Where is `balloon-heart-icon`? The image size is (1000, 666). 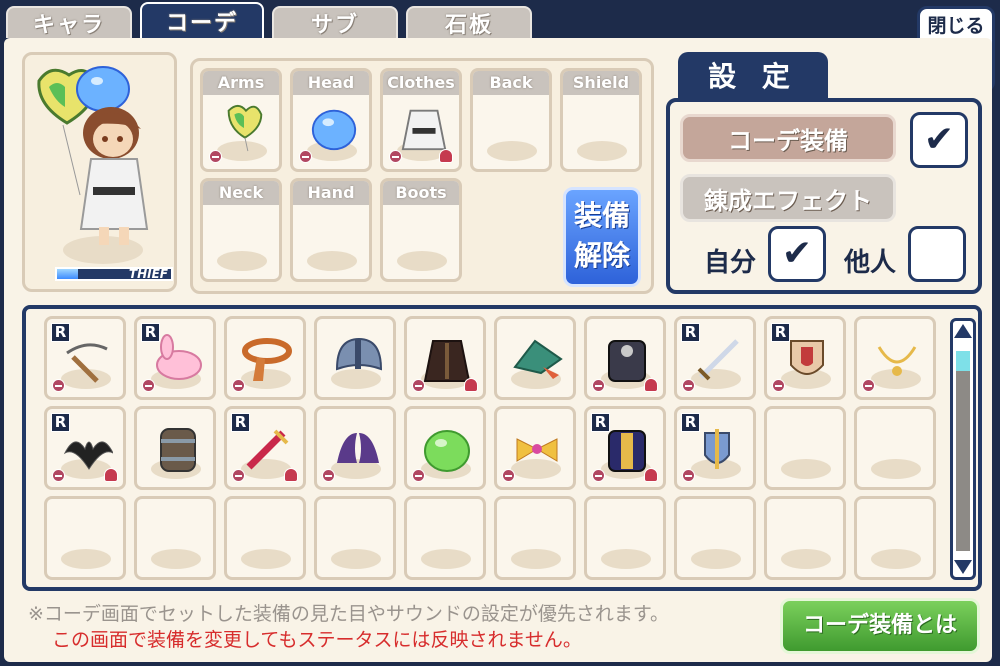 balloon-heart-icon is located at coordinates (245, 128).